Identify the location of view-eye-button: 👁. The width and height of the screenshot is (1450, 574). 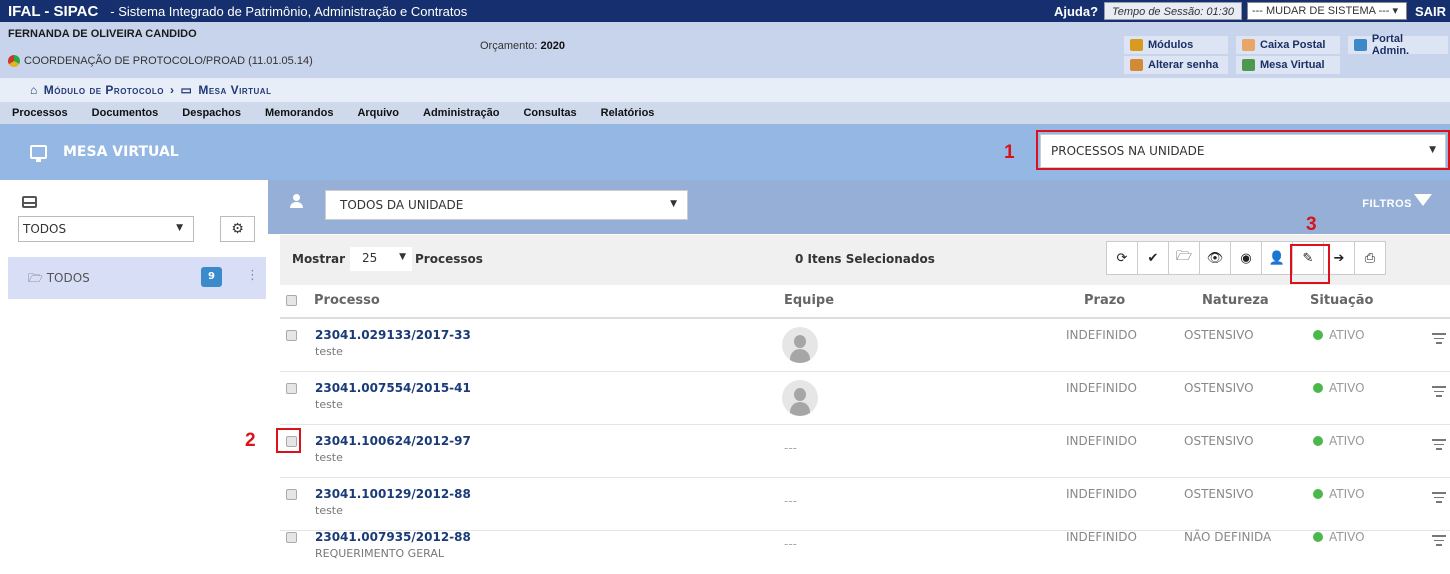
(1215, 258).